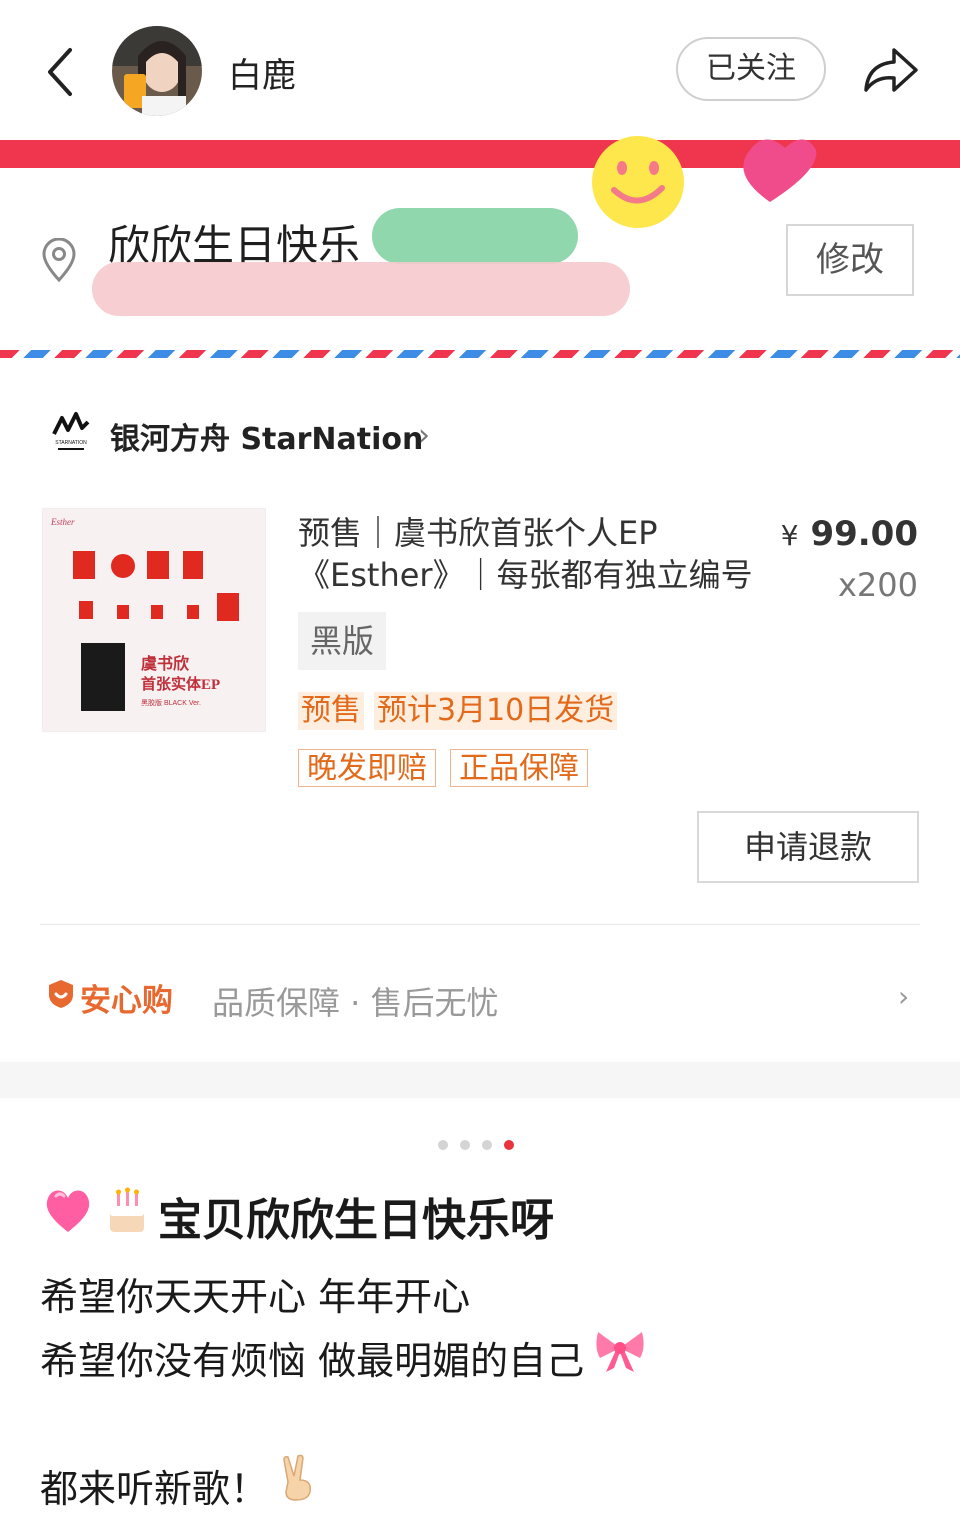 The height and width of the screenshot is (1515, 960). Describe the element at coordinates (262, 72) in the screenshot. I see `username: 白鹿` at that location.